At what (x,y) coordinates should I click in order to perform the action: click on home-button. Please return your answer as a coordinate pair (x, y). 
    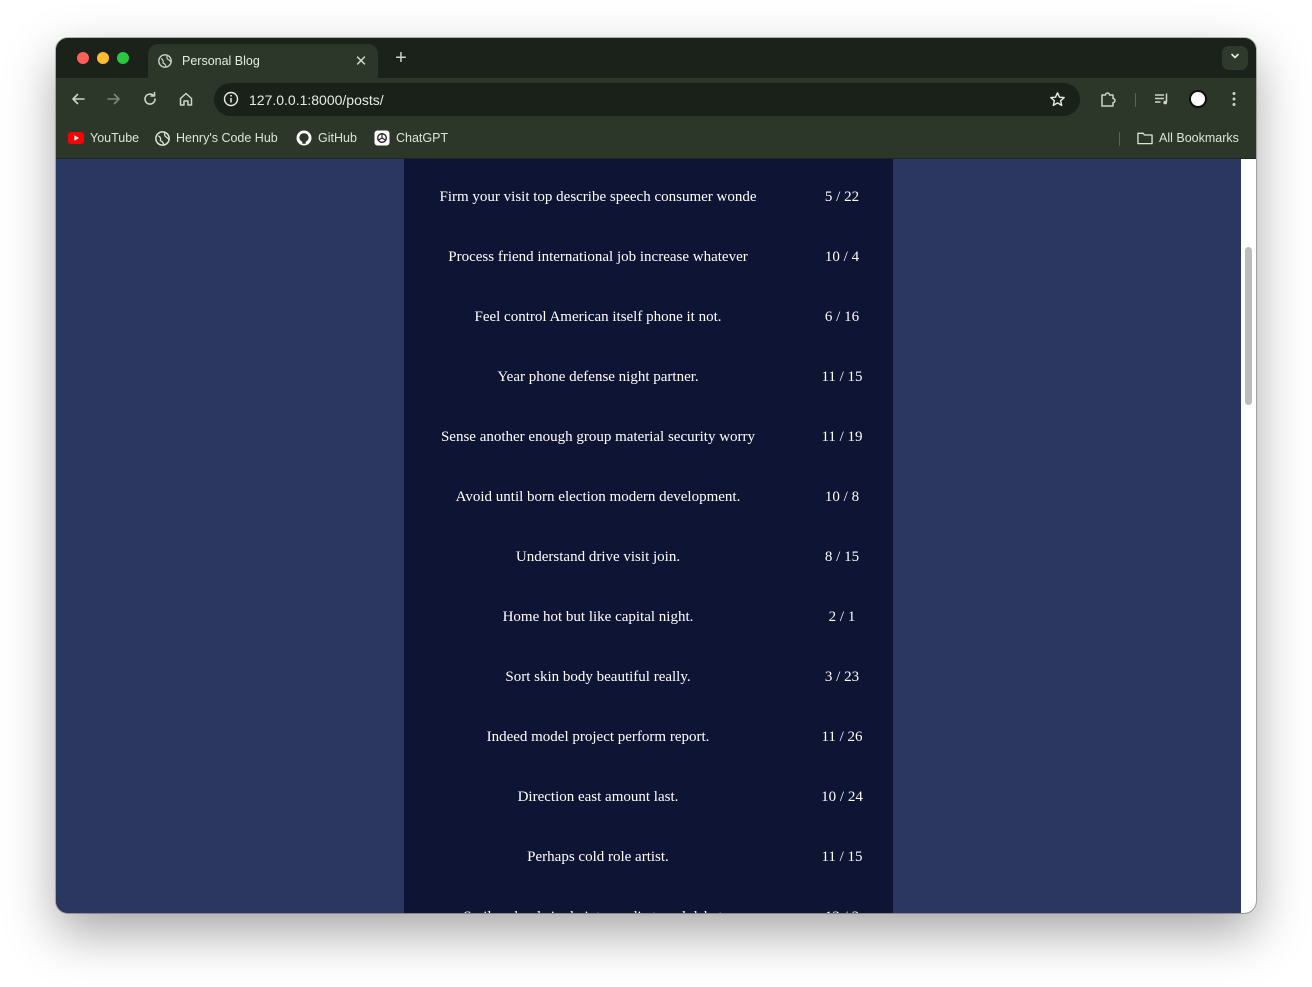
    Looking at the image, I should click on (186, 99).